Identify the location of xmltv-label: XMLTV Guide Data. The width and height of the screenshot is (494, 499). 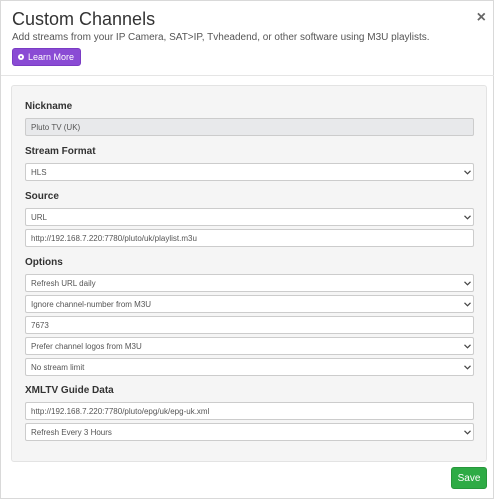
(69, 390).